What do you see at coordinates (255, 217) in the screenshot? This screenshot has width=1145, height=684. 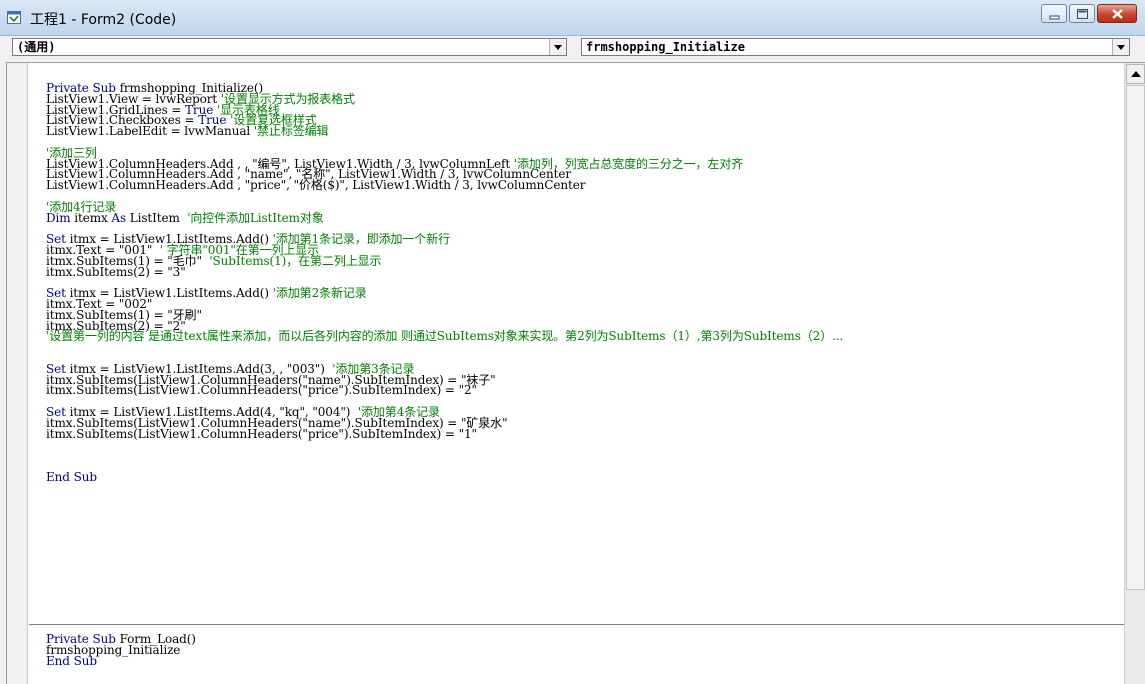 I see `code-comment: '向控件添加ListItem对象` at bounding box center [255, 217].